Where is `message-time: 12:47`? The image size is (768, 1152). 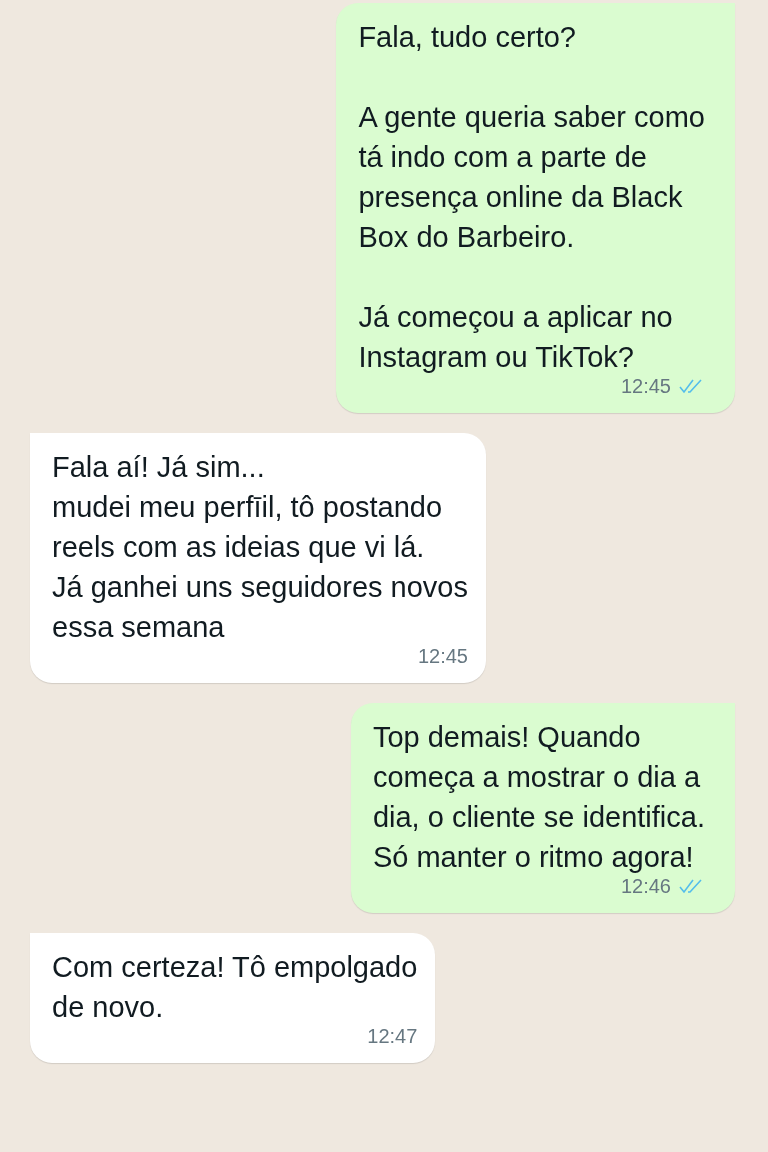
message-time: 12:47 is located at coordinates (392, 1036).